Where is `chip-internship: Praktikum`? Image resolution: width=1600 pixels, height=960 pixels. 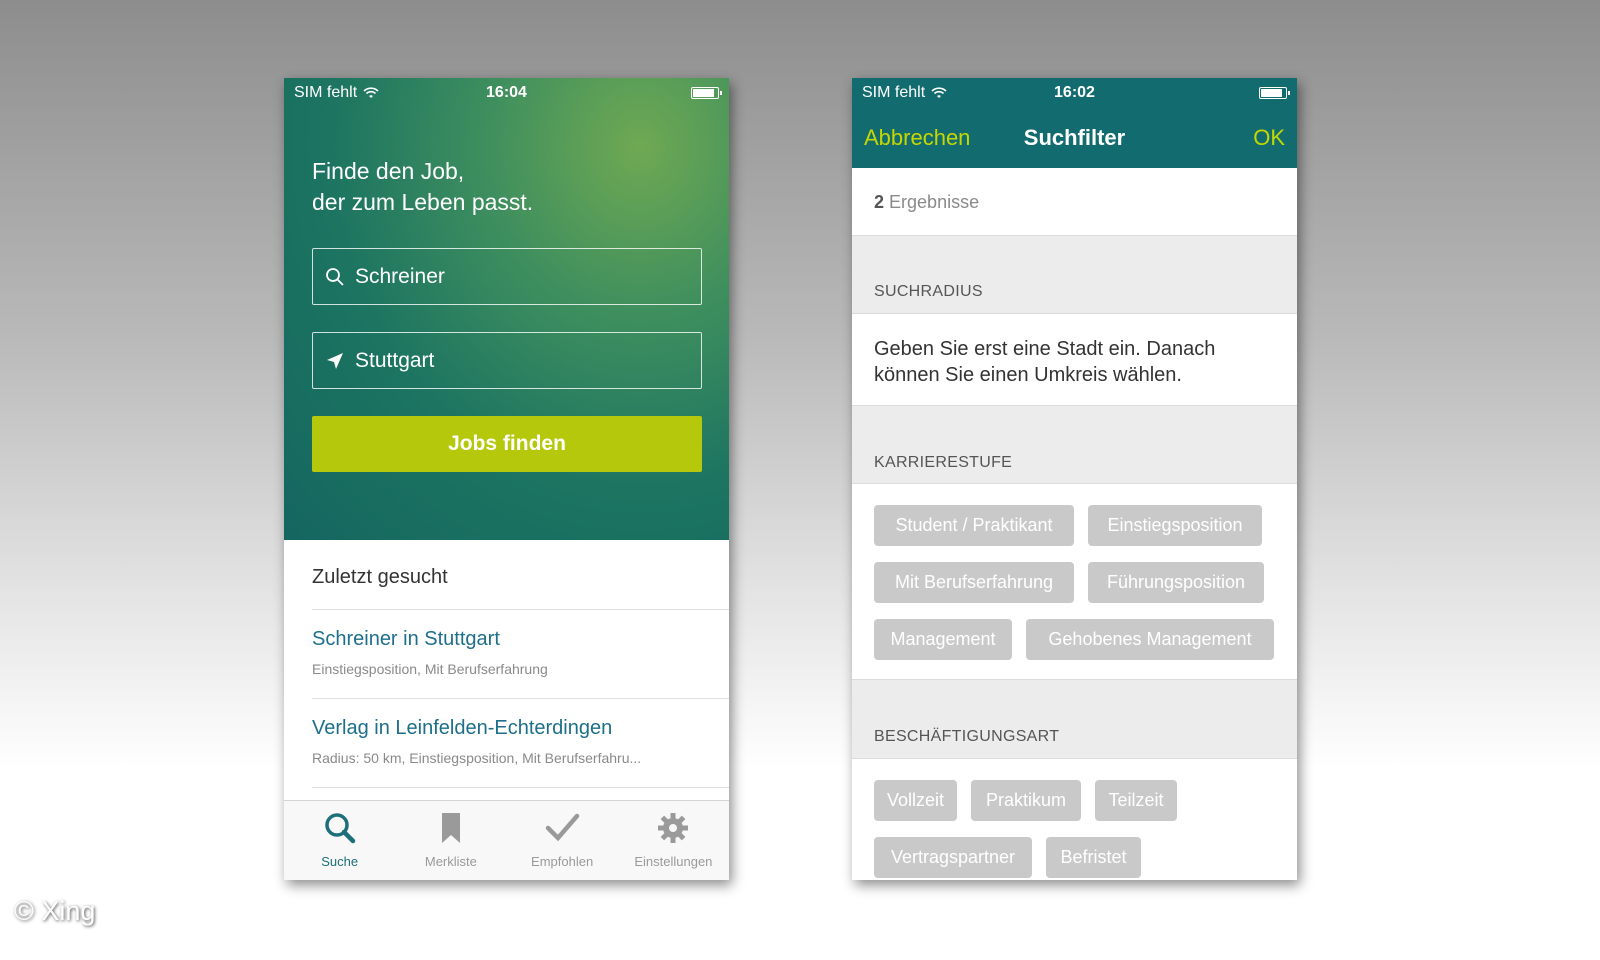 chip-internship: Praktikum is located at coordinates (1026, 800).